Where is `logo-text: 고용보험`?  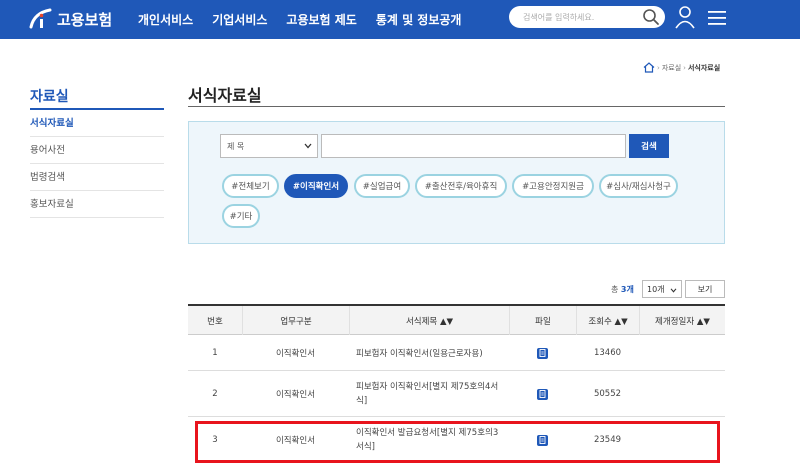 logo-text: 고용보험 is located at coordinates (85, 19).